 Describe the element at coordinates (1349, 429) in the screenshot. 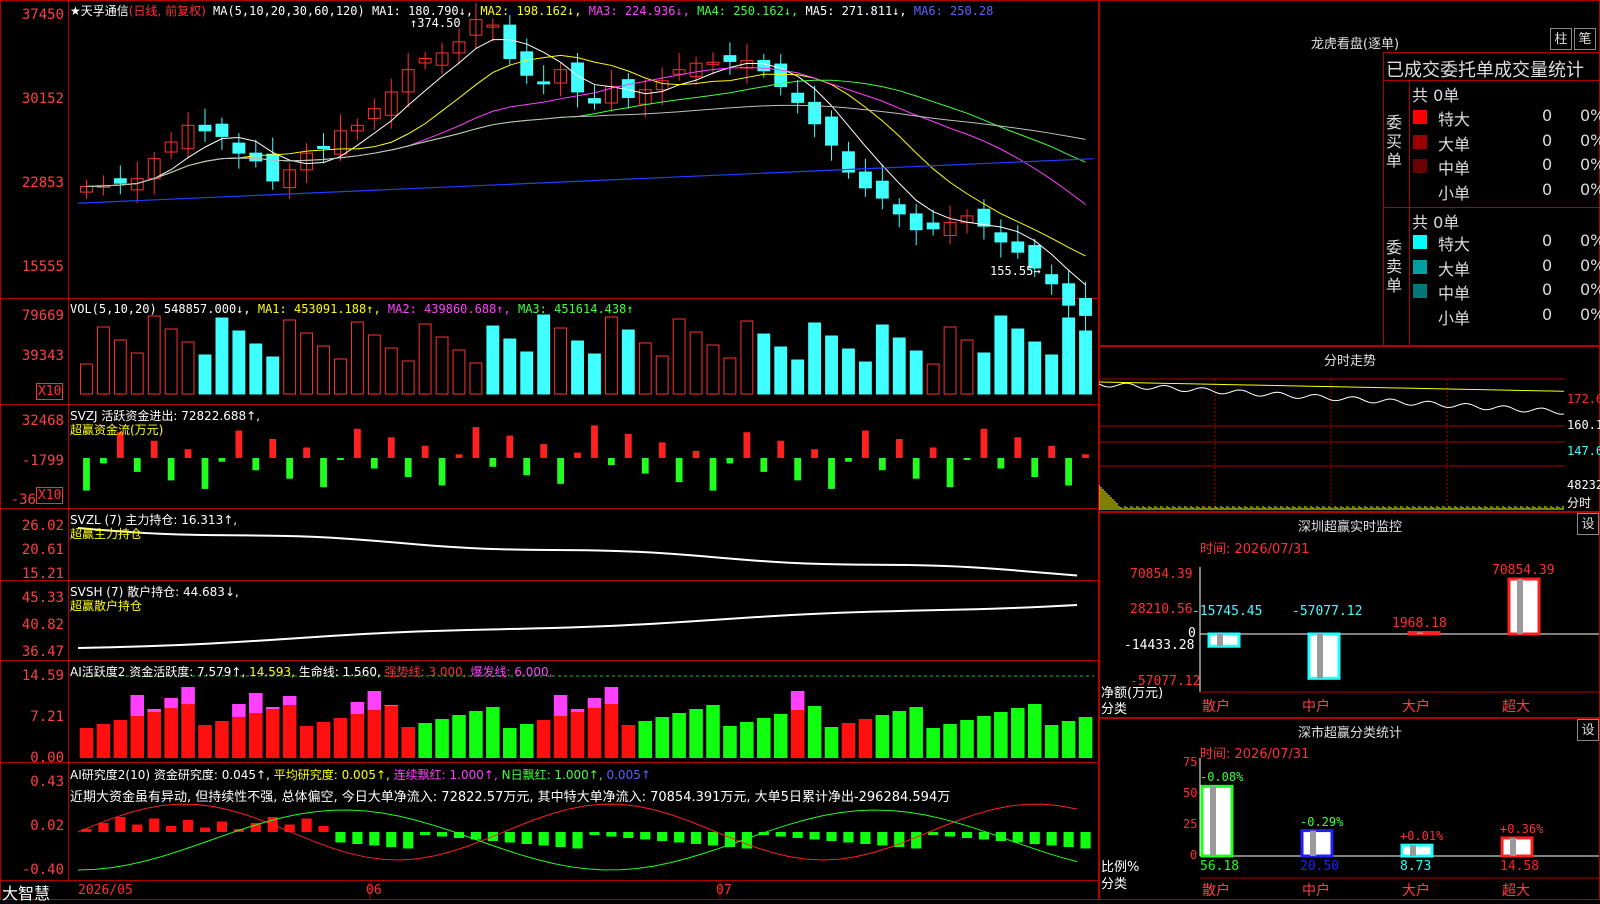

I see `intraday-chart` at that location.